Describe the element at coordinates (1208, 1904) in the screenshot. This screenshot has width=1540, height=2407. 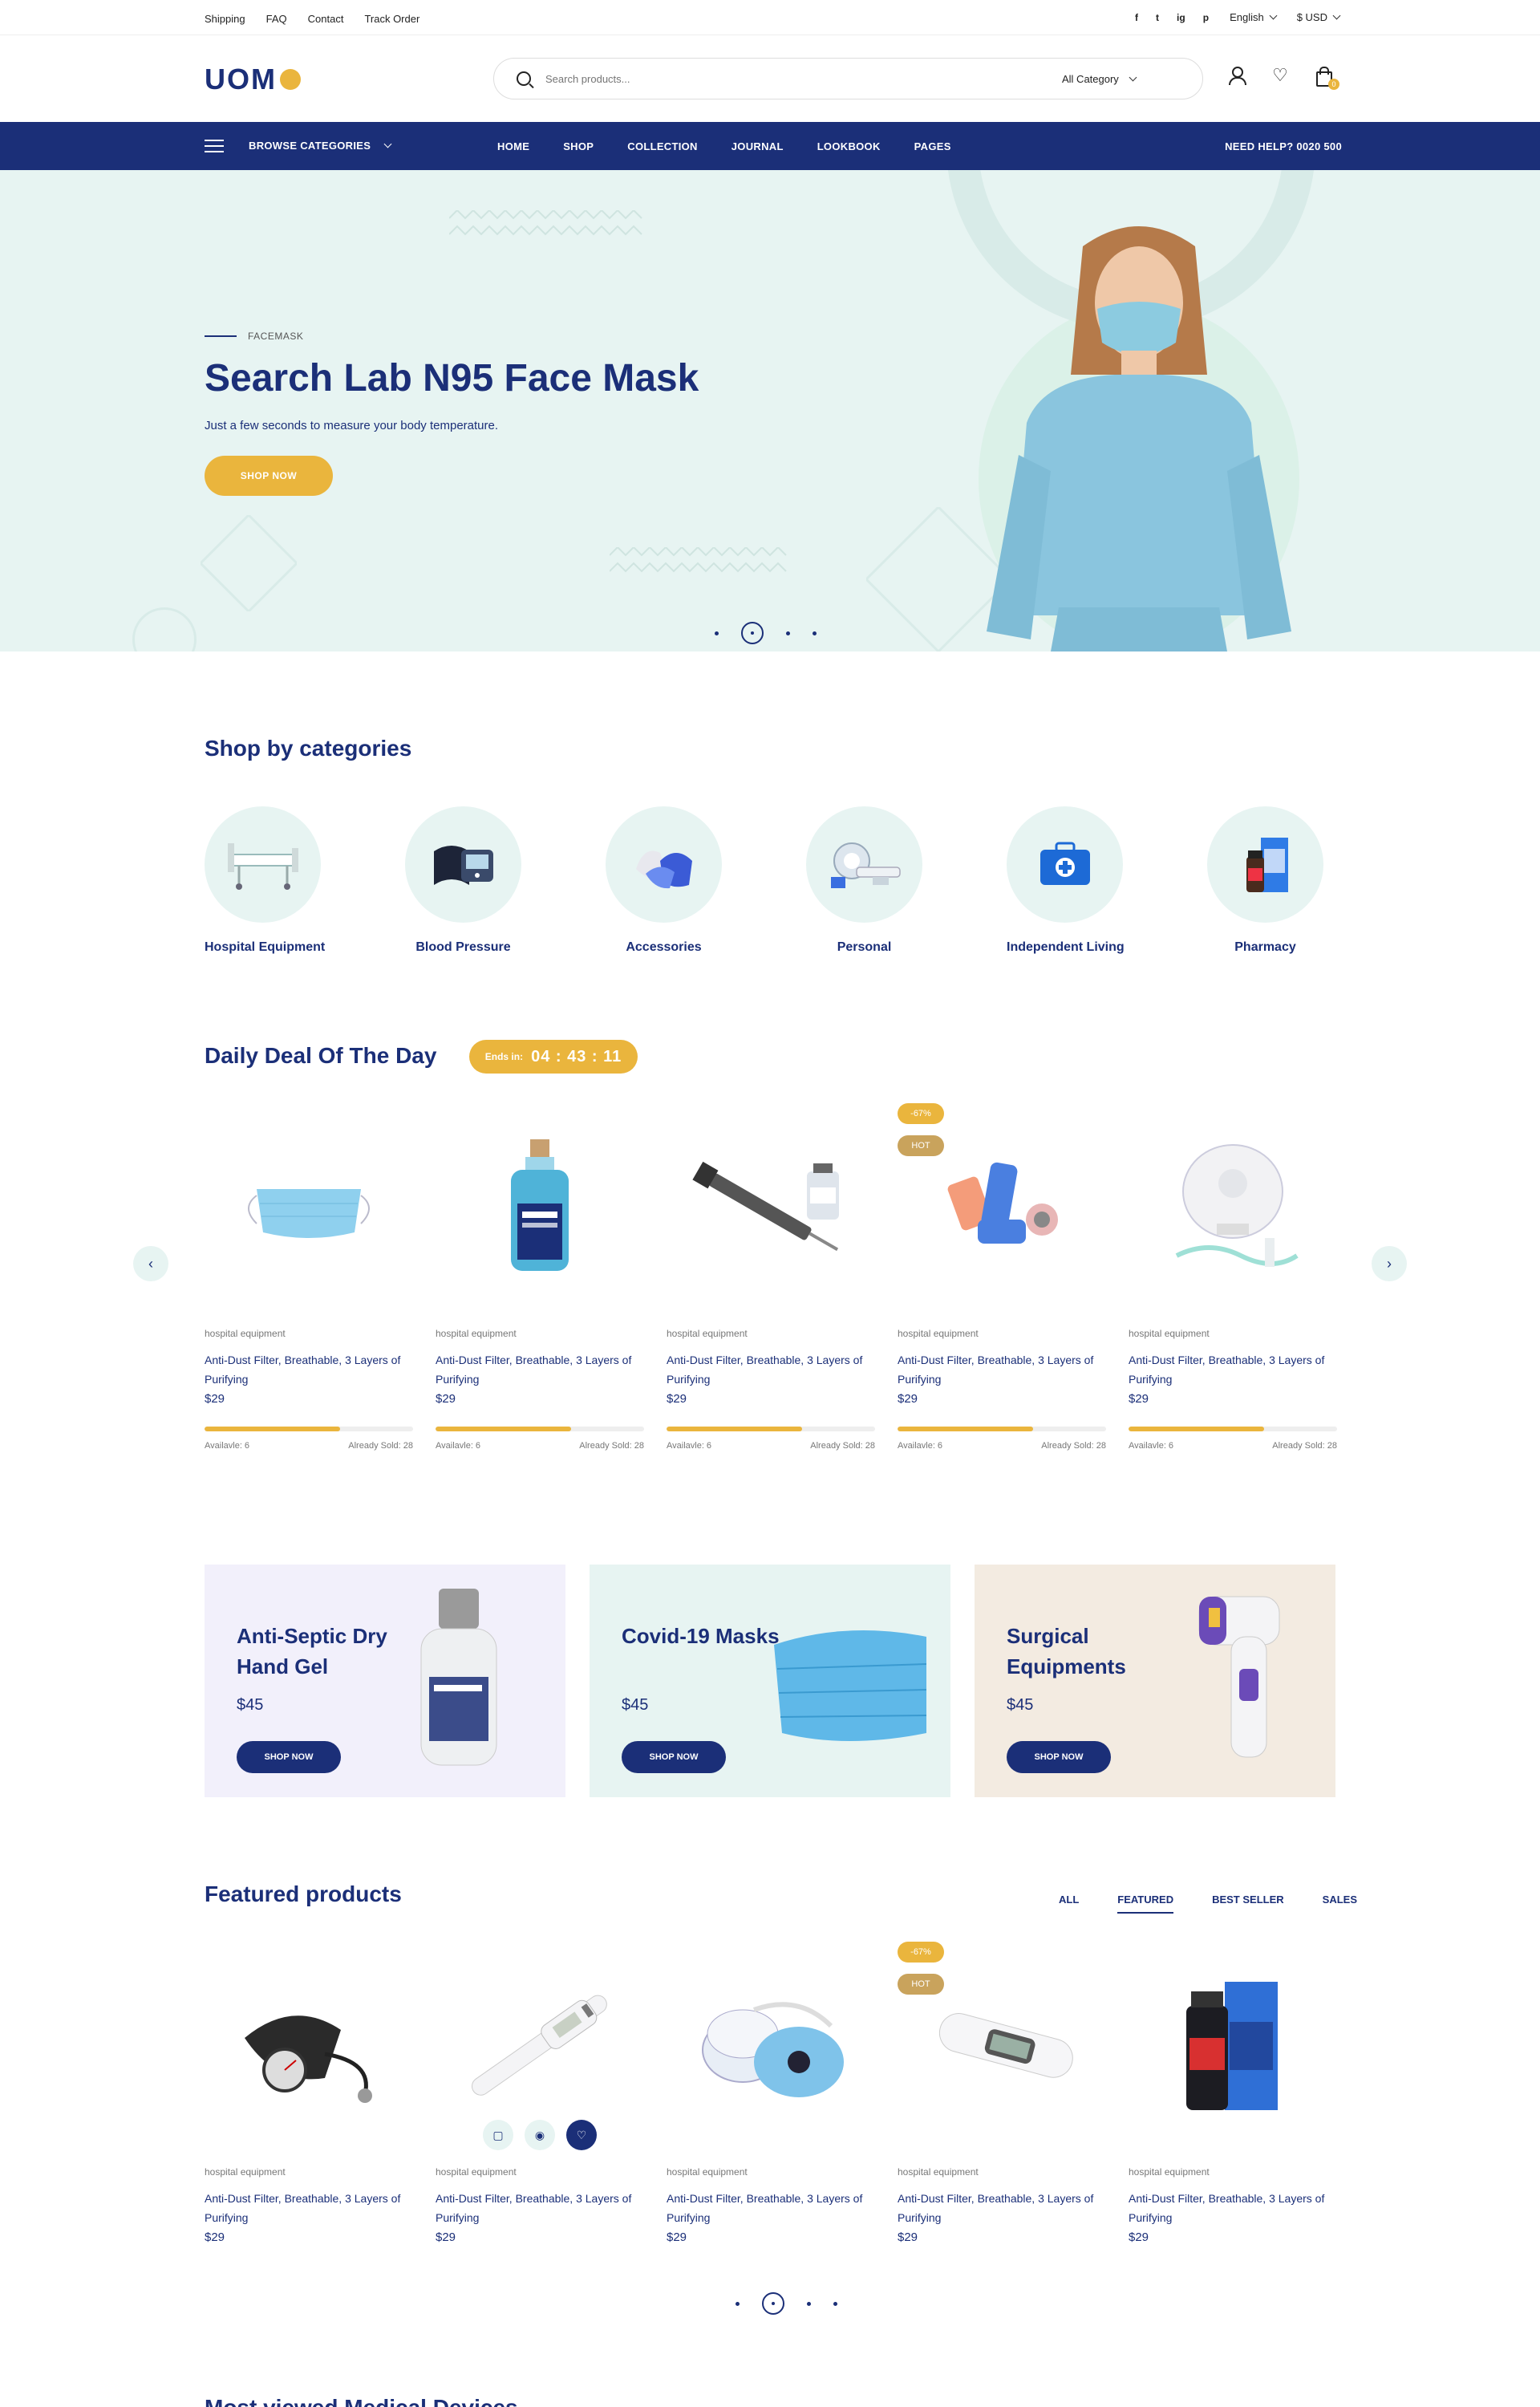
I see `featured-tabs: ALL FEATURED BEST SELLER SALES` at that location.